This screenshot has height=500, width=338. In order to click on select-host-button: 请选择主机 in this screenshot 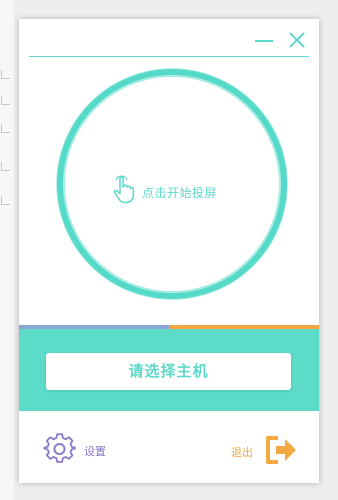, I will do `click(168, 371)`.